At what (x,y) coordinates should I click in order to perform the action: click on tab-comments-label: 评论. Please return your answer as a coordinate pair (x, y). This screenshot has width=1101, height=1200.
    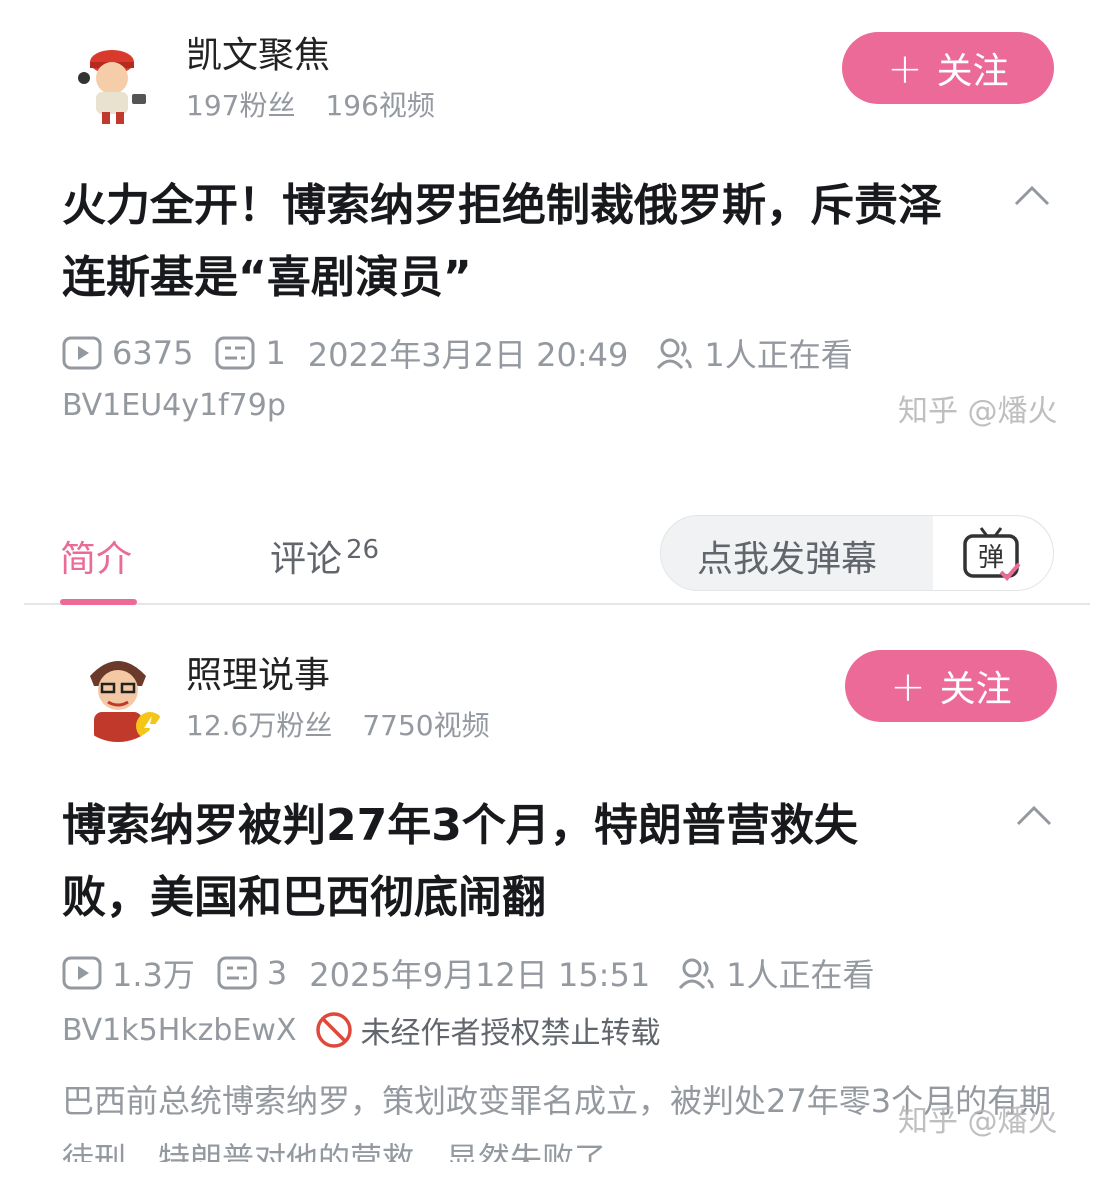
    Looking at the image, I should click on (306, 559).